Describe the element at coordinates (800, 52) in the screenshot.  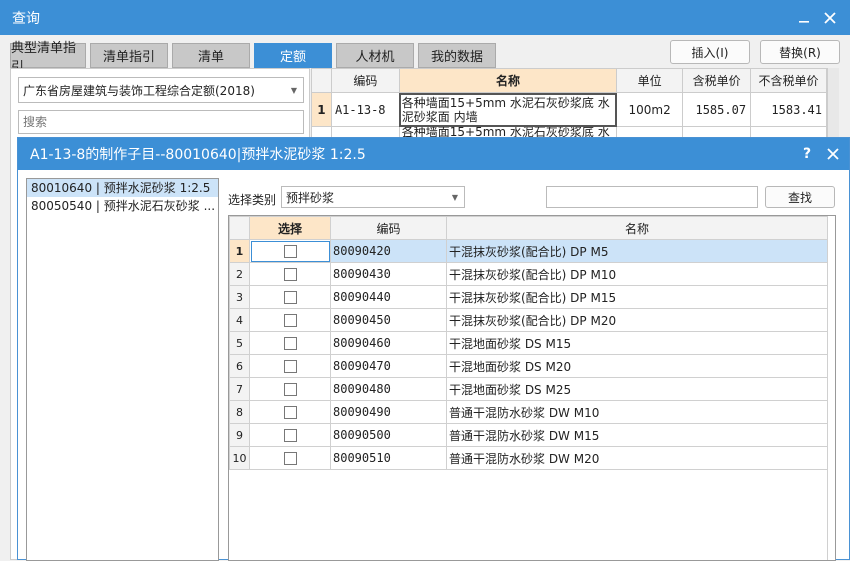
I see `replace-button: 替换(R)` at that location.